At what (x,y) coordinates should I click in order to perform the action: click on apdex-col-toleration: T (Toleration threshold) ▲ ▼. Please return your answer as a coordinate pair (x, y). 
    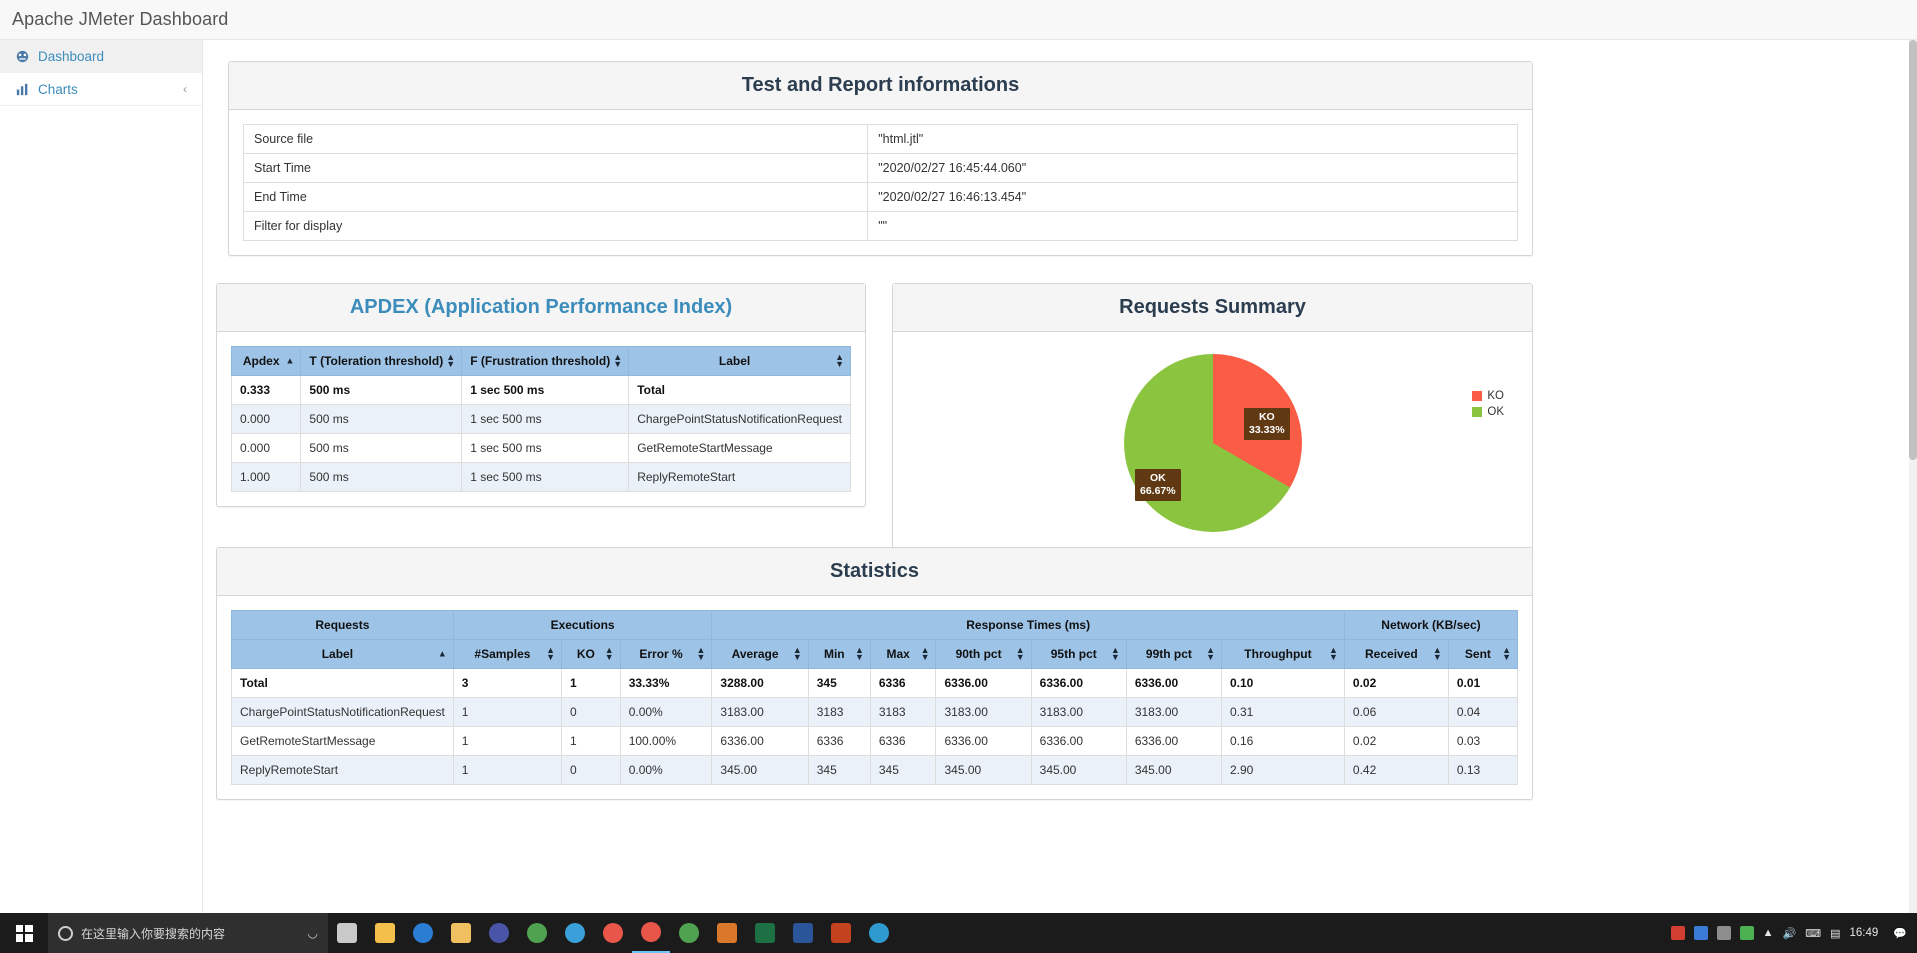
    Looking at the image, I should click on (381, 361).